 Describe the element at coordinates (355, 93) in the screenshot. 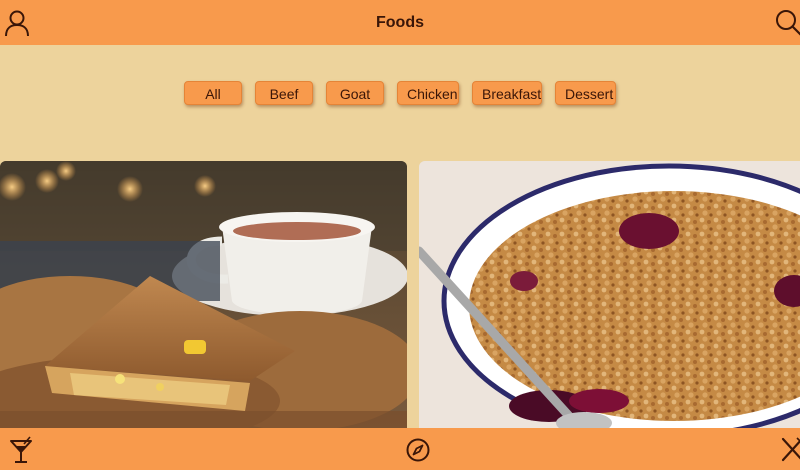

I see `filter-chip-goat: Goat` at that location.